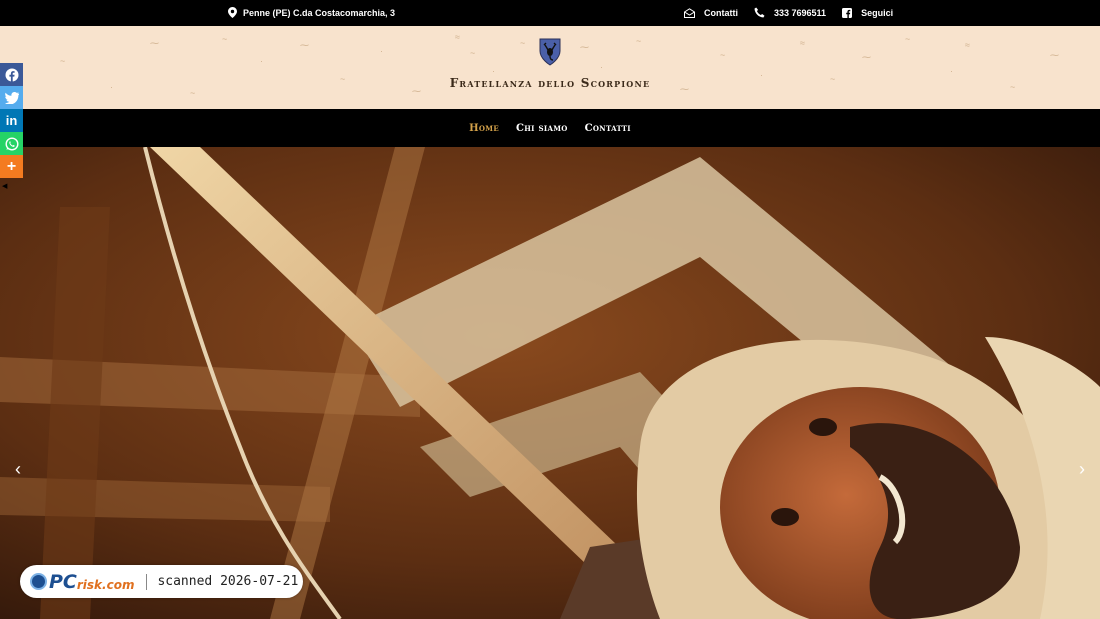  I want to click on main-nav: Home Chi siamo Contatti, so click(550, 128).